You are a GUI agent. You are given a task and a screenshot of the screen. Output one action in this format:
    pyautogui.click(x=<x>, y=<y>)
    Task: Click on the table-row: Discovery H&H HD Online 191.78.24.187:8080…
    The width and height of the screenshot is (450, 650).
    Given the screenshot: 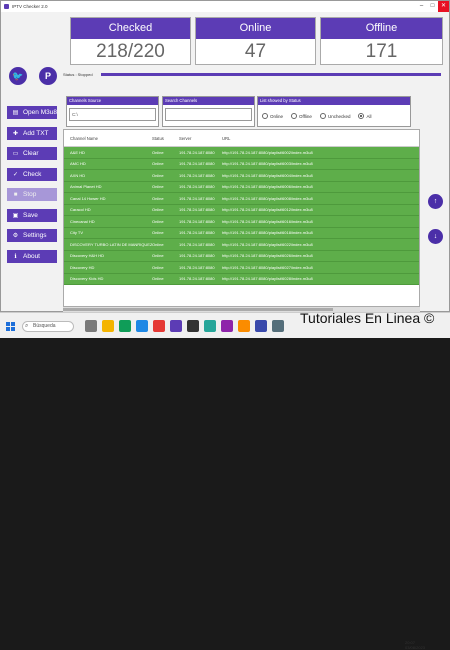 What is the action you would take?
    pyautogui.click(x=241, y=256)
    